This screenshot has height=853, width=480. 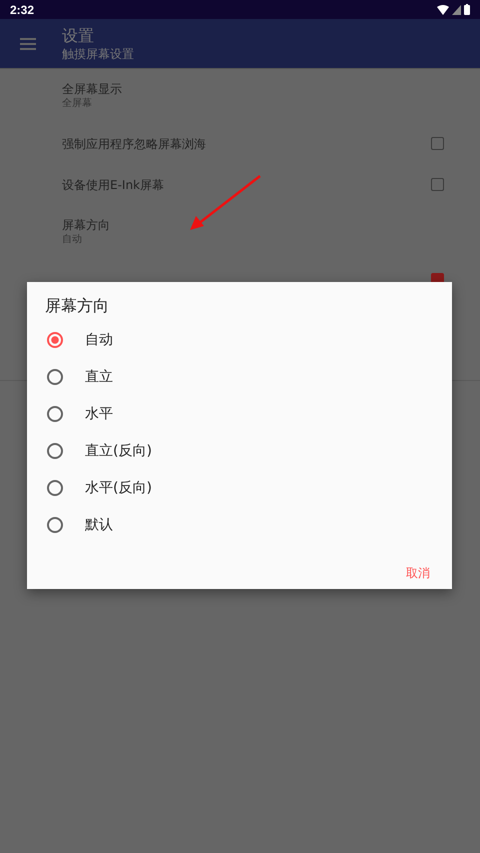 I want to click on option-label: 默认, so click(x=99, y=525).